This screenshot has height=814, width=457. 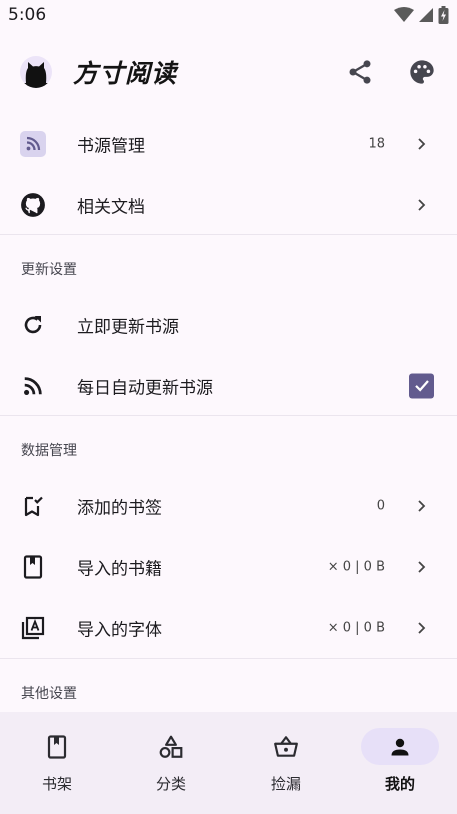 I want to click on nav-tab-category: 分类, so click(x=171, y=763).